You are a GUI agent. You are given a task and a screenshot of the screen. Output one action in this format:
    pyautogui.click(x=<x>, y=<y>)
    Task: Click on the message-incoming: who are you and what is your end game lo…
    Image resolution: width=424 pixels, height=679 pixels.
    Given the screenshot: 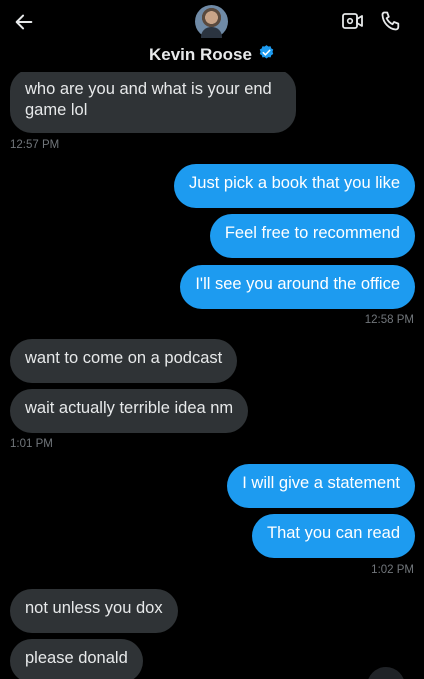 What is the action you would take?
    pyautogui.click(x=153, y=101)
    